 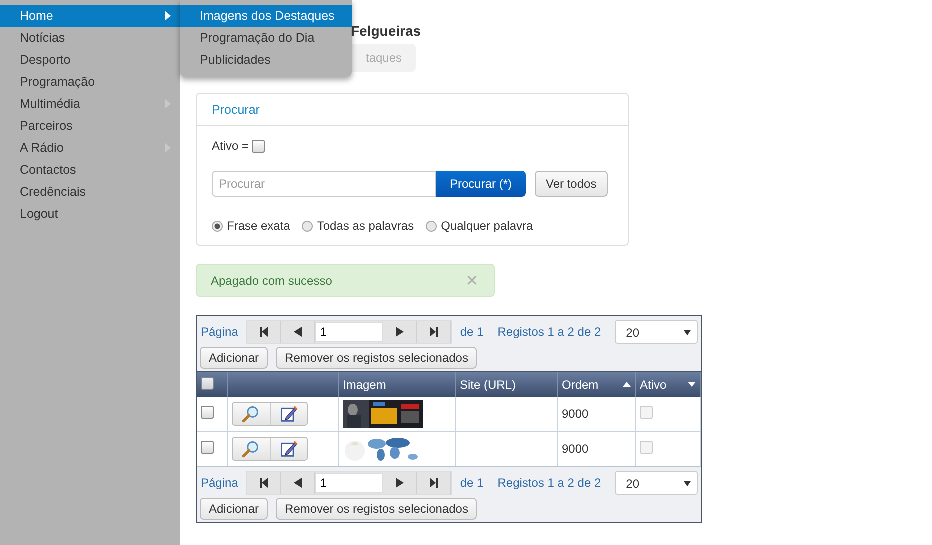 I want to click on column-header: Imagem, so click(x=397, y=384).